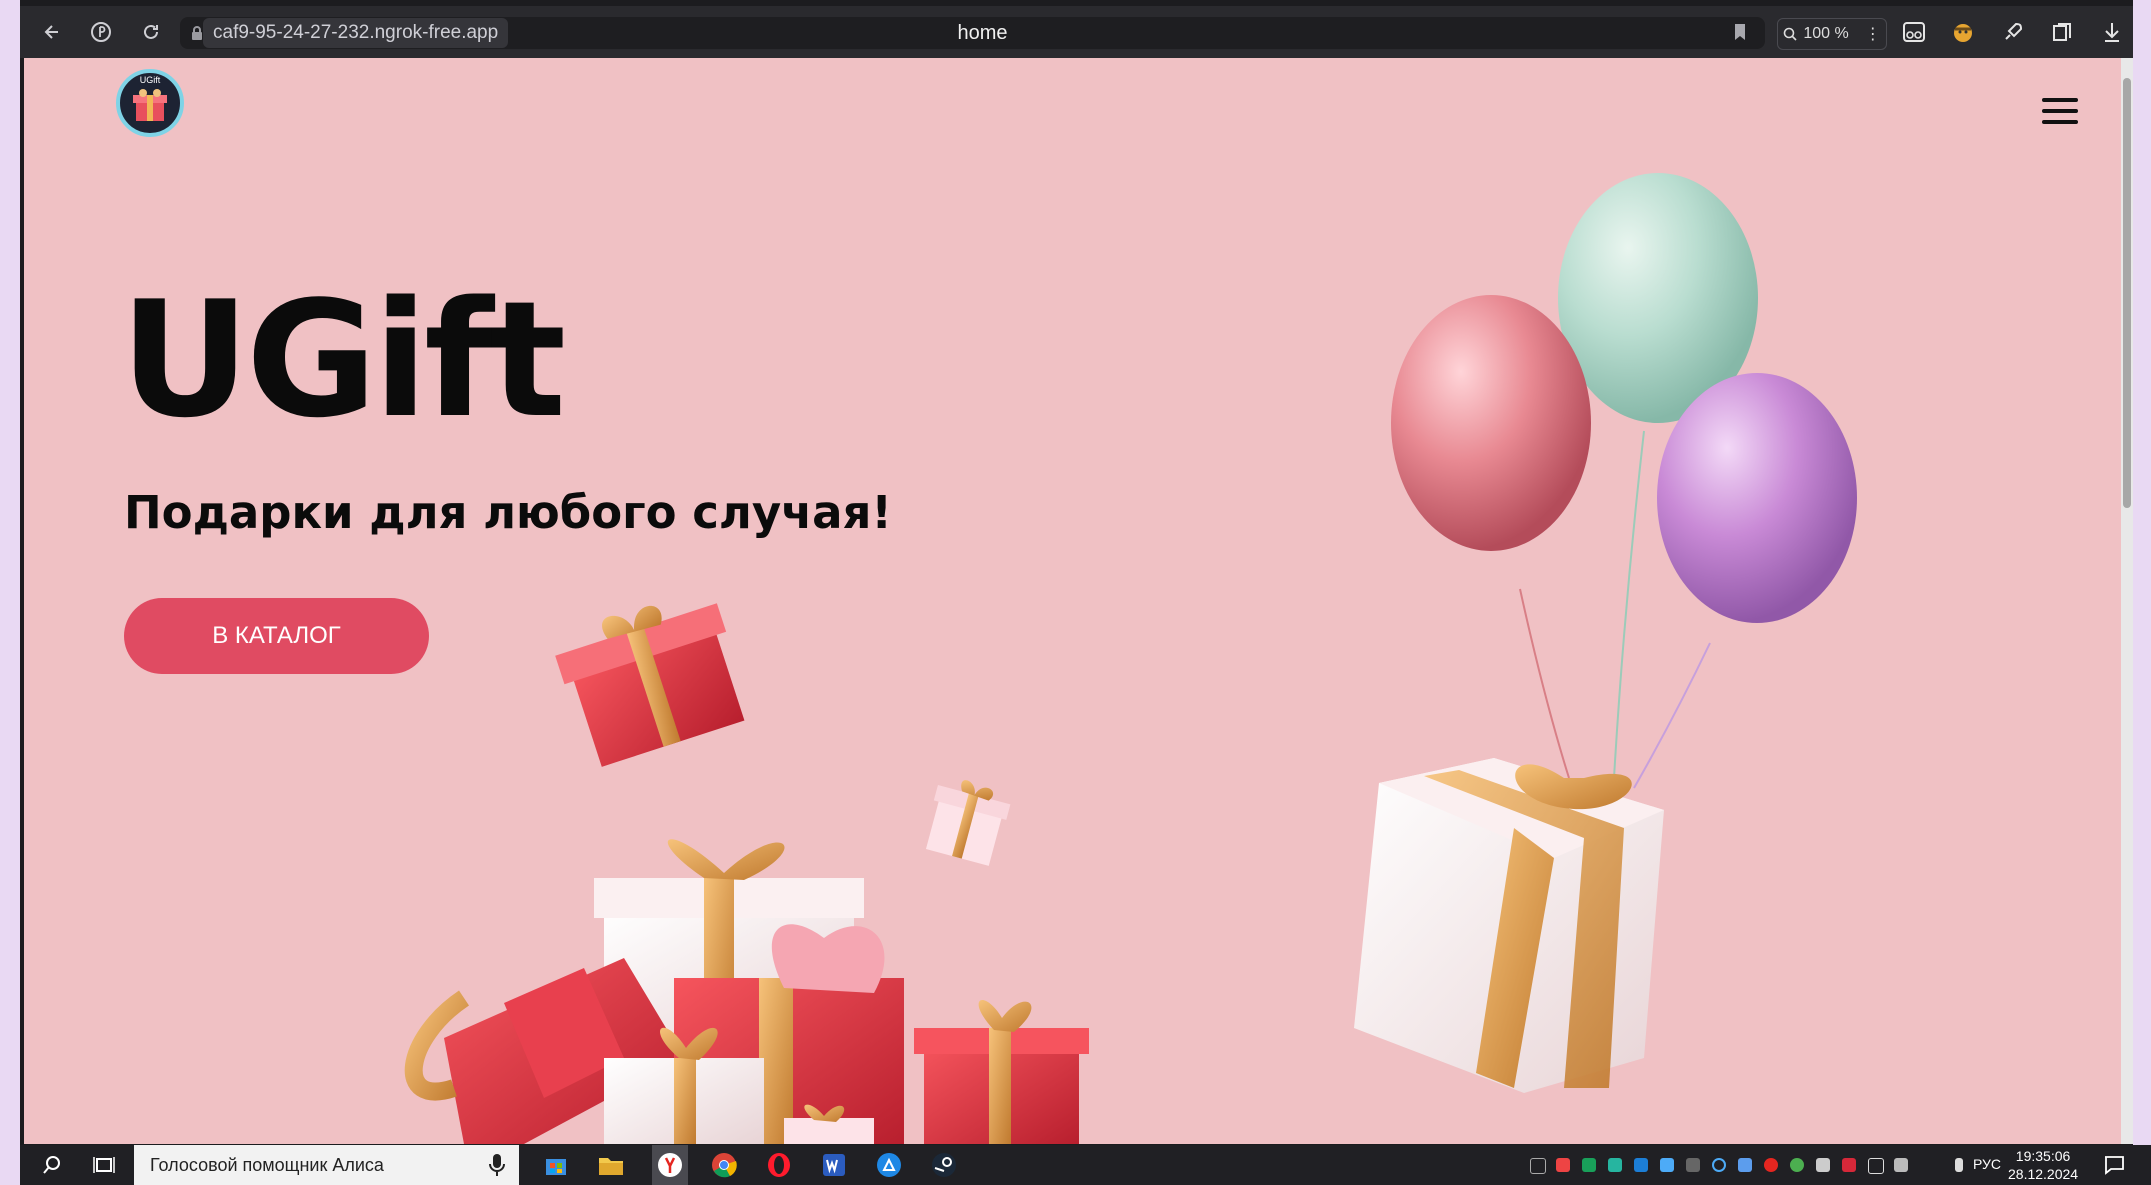  What do you see at coordinates (1873, 34) in the screenshot?
I see `more-icon: ⋮` at bounding box center [1873, 34].